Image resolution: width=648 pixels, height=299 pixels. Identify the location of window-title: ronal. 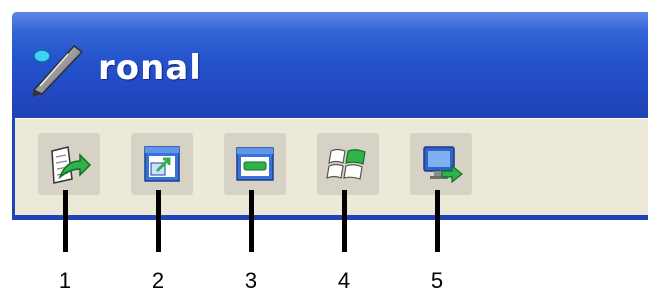
(150, 68).